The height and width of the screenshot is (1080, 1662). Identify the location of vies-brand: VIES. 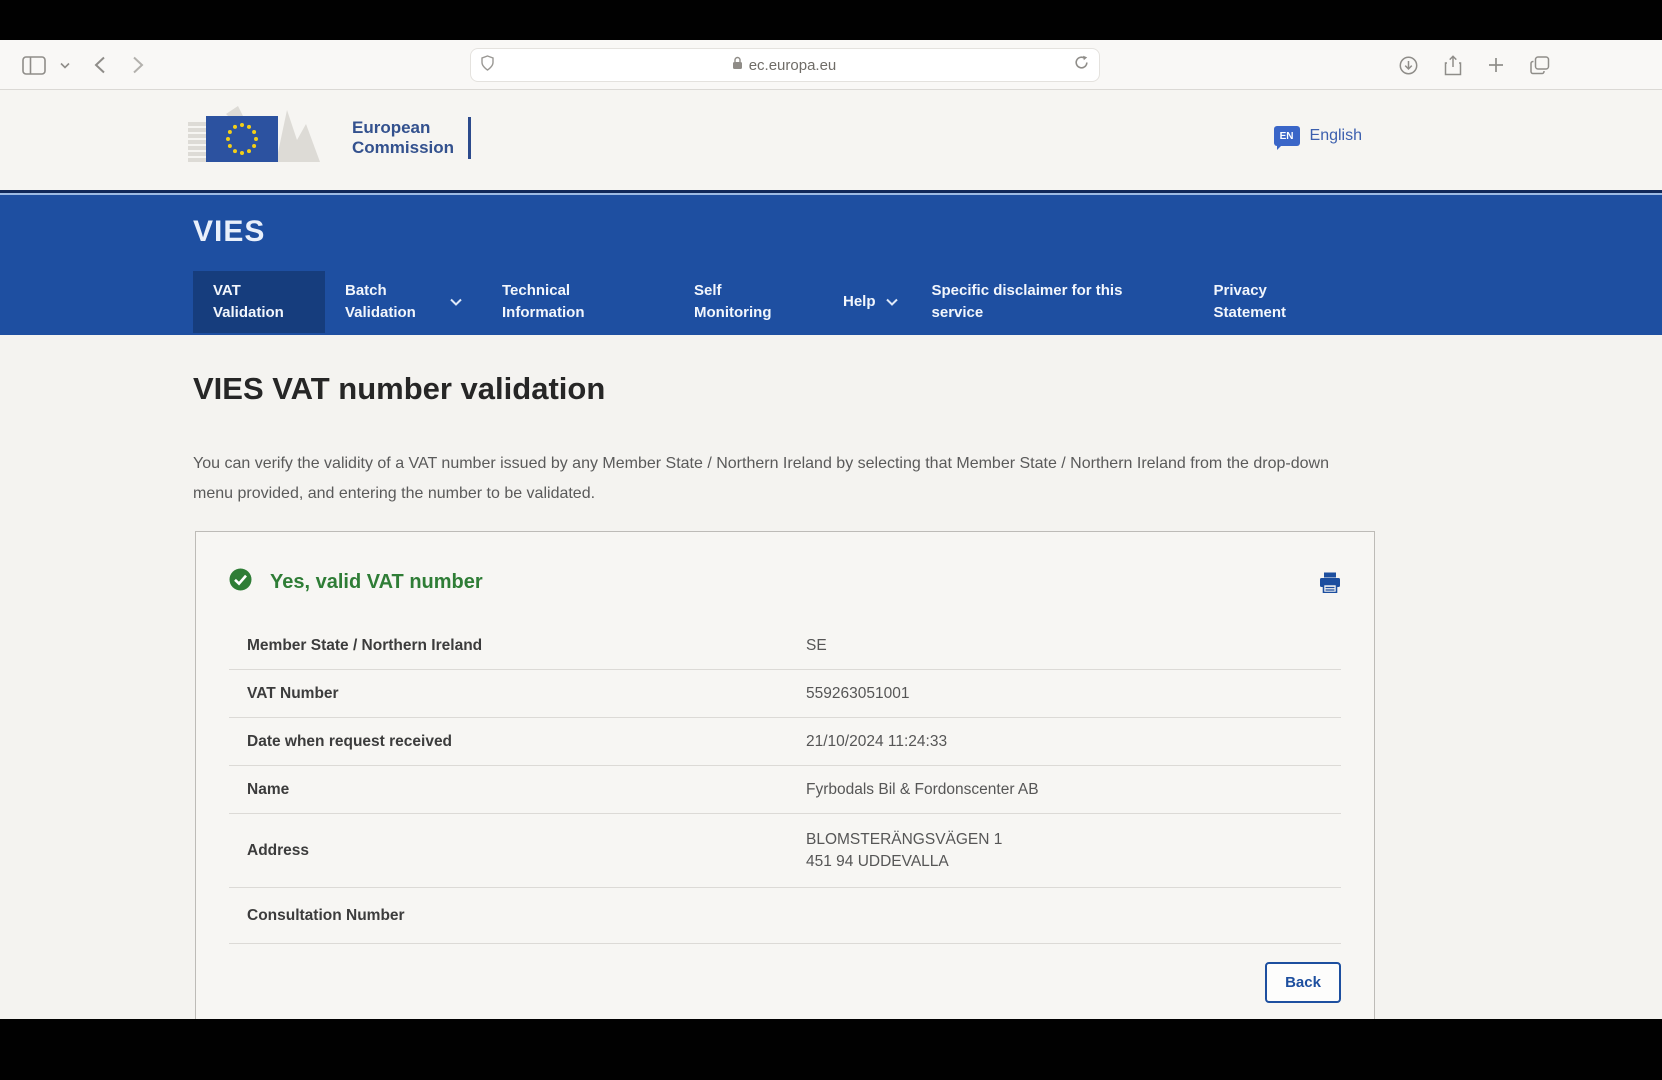
(927, 232).